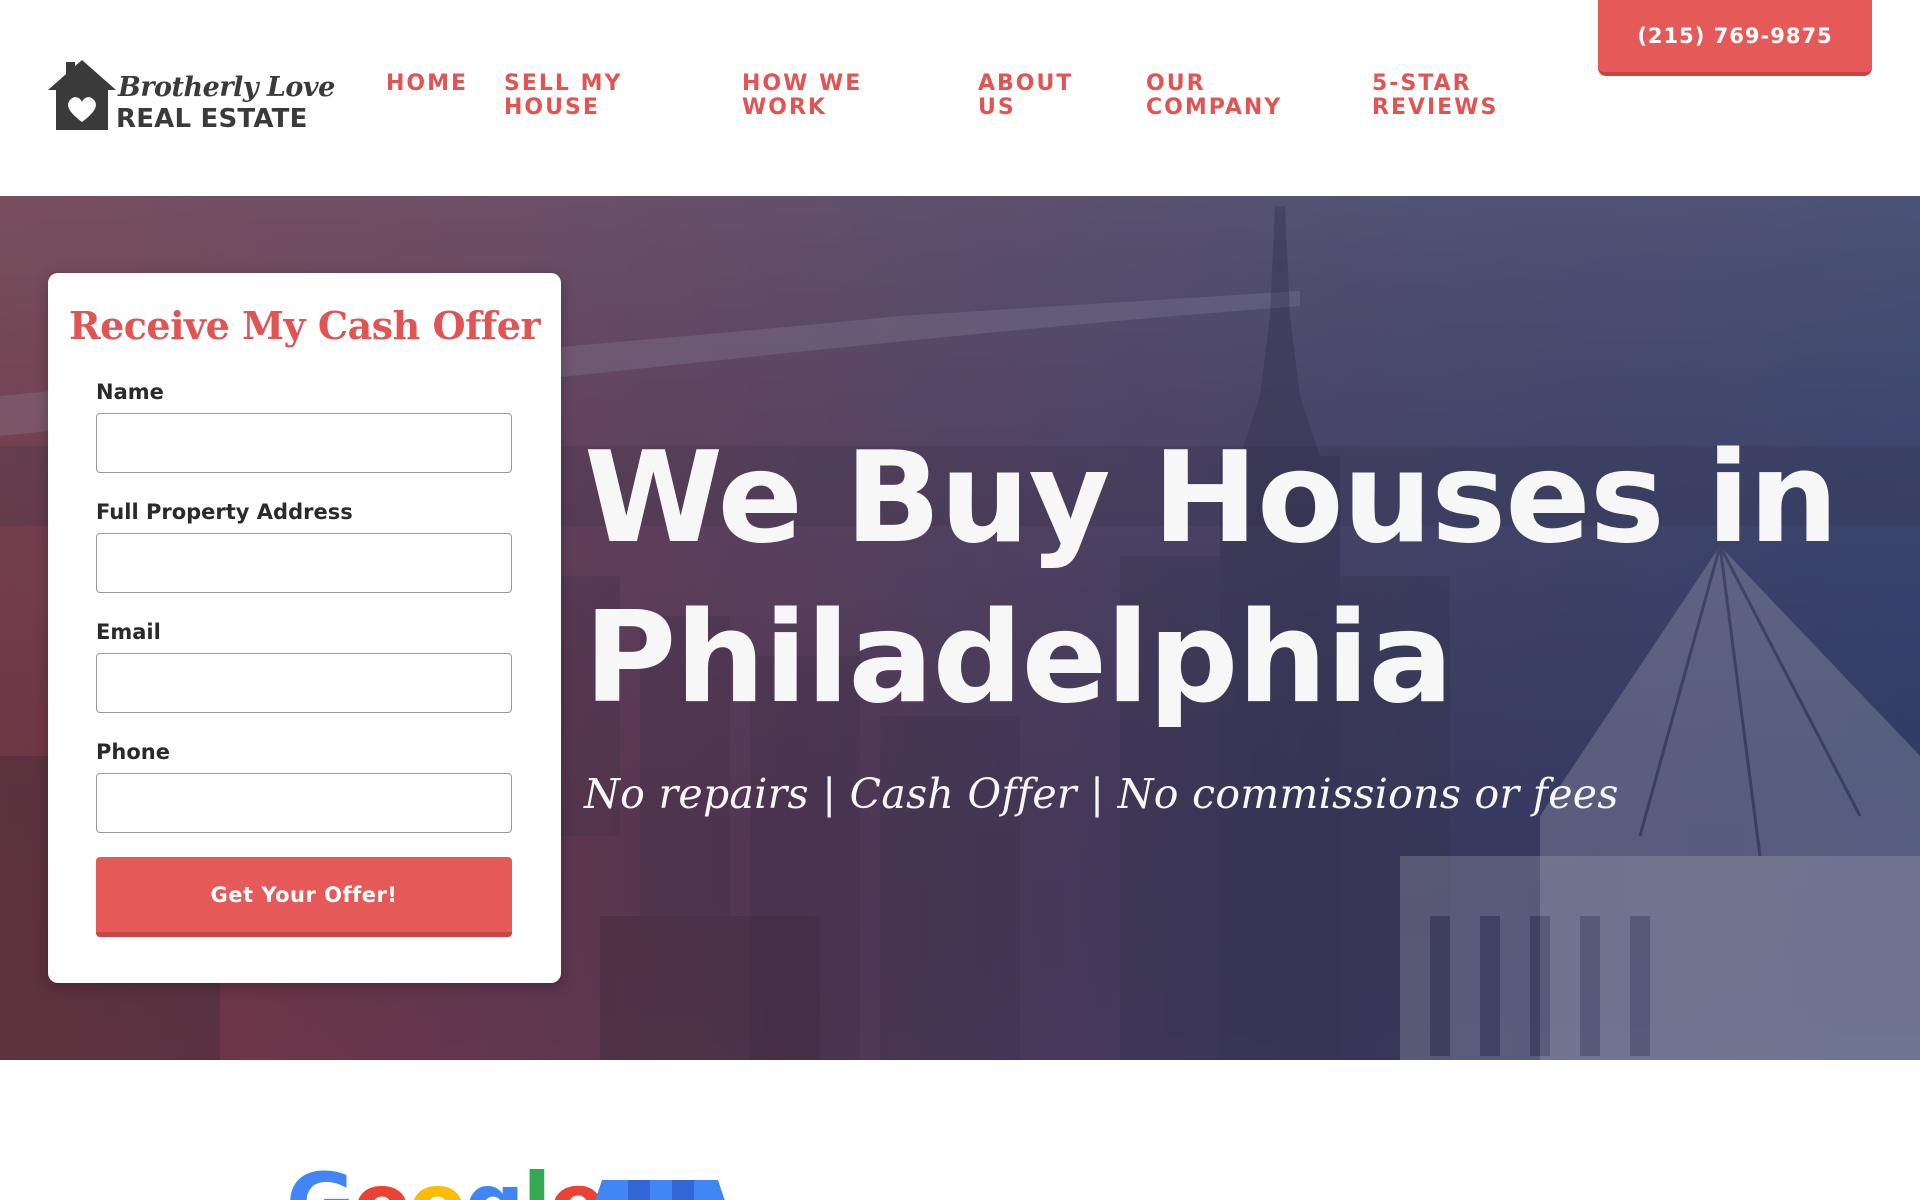  What do you see at coordinates (1211, 497) in the screenshot?
I see `hero-title-line1: We Buy Houses in` at bounding box center [1211, 497].